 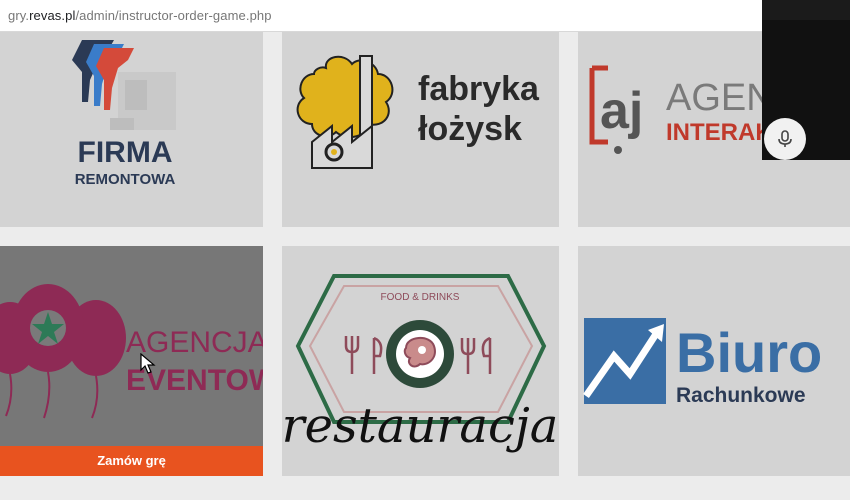 What do you see at coordinates (125, 179) in the screenshot?
I see `firma-line2: REMONTOWA` at bounding box center [125, 179].